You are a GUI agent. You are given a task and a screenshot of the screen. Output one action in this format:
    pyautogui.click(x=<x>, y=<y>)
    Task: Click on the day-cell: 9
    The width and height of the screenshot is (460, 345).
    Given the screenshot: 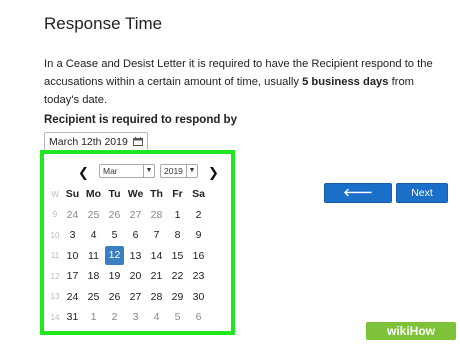 What is the action you would take?
    pyautogui.click(x=198, y=235)
    